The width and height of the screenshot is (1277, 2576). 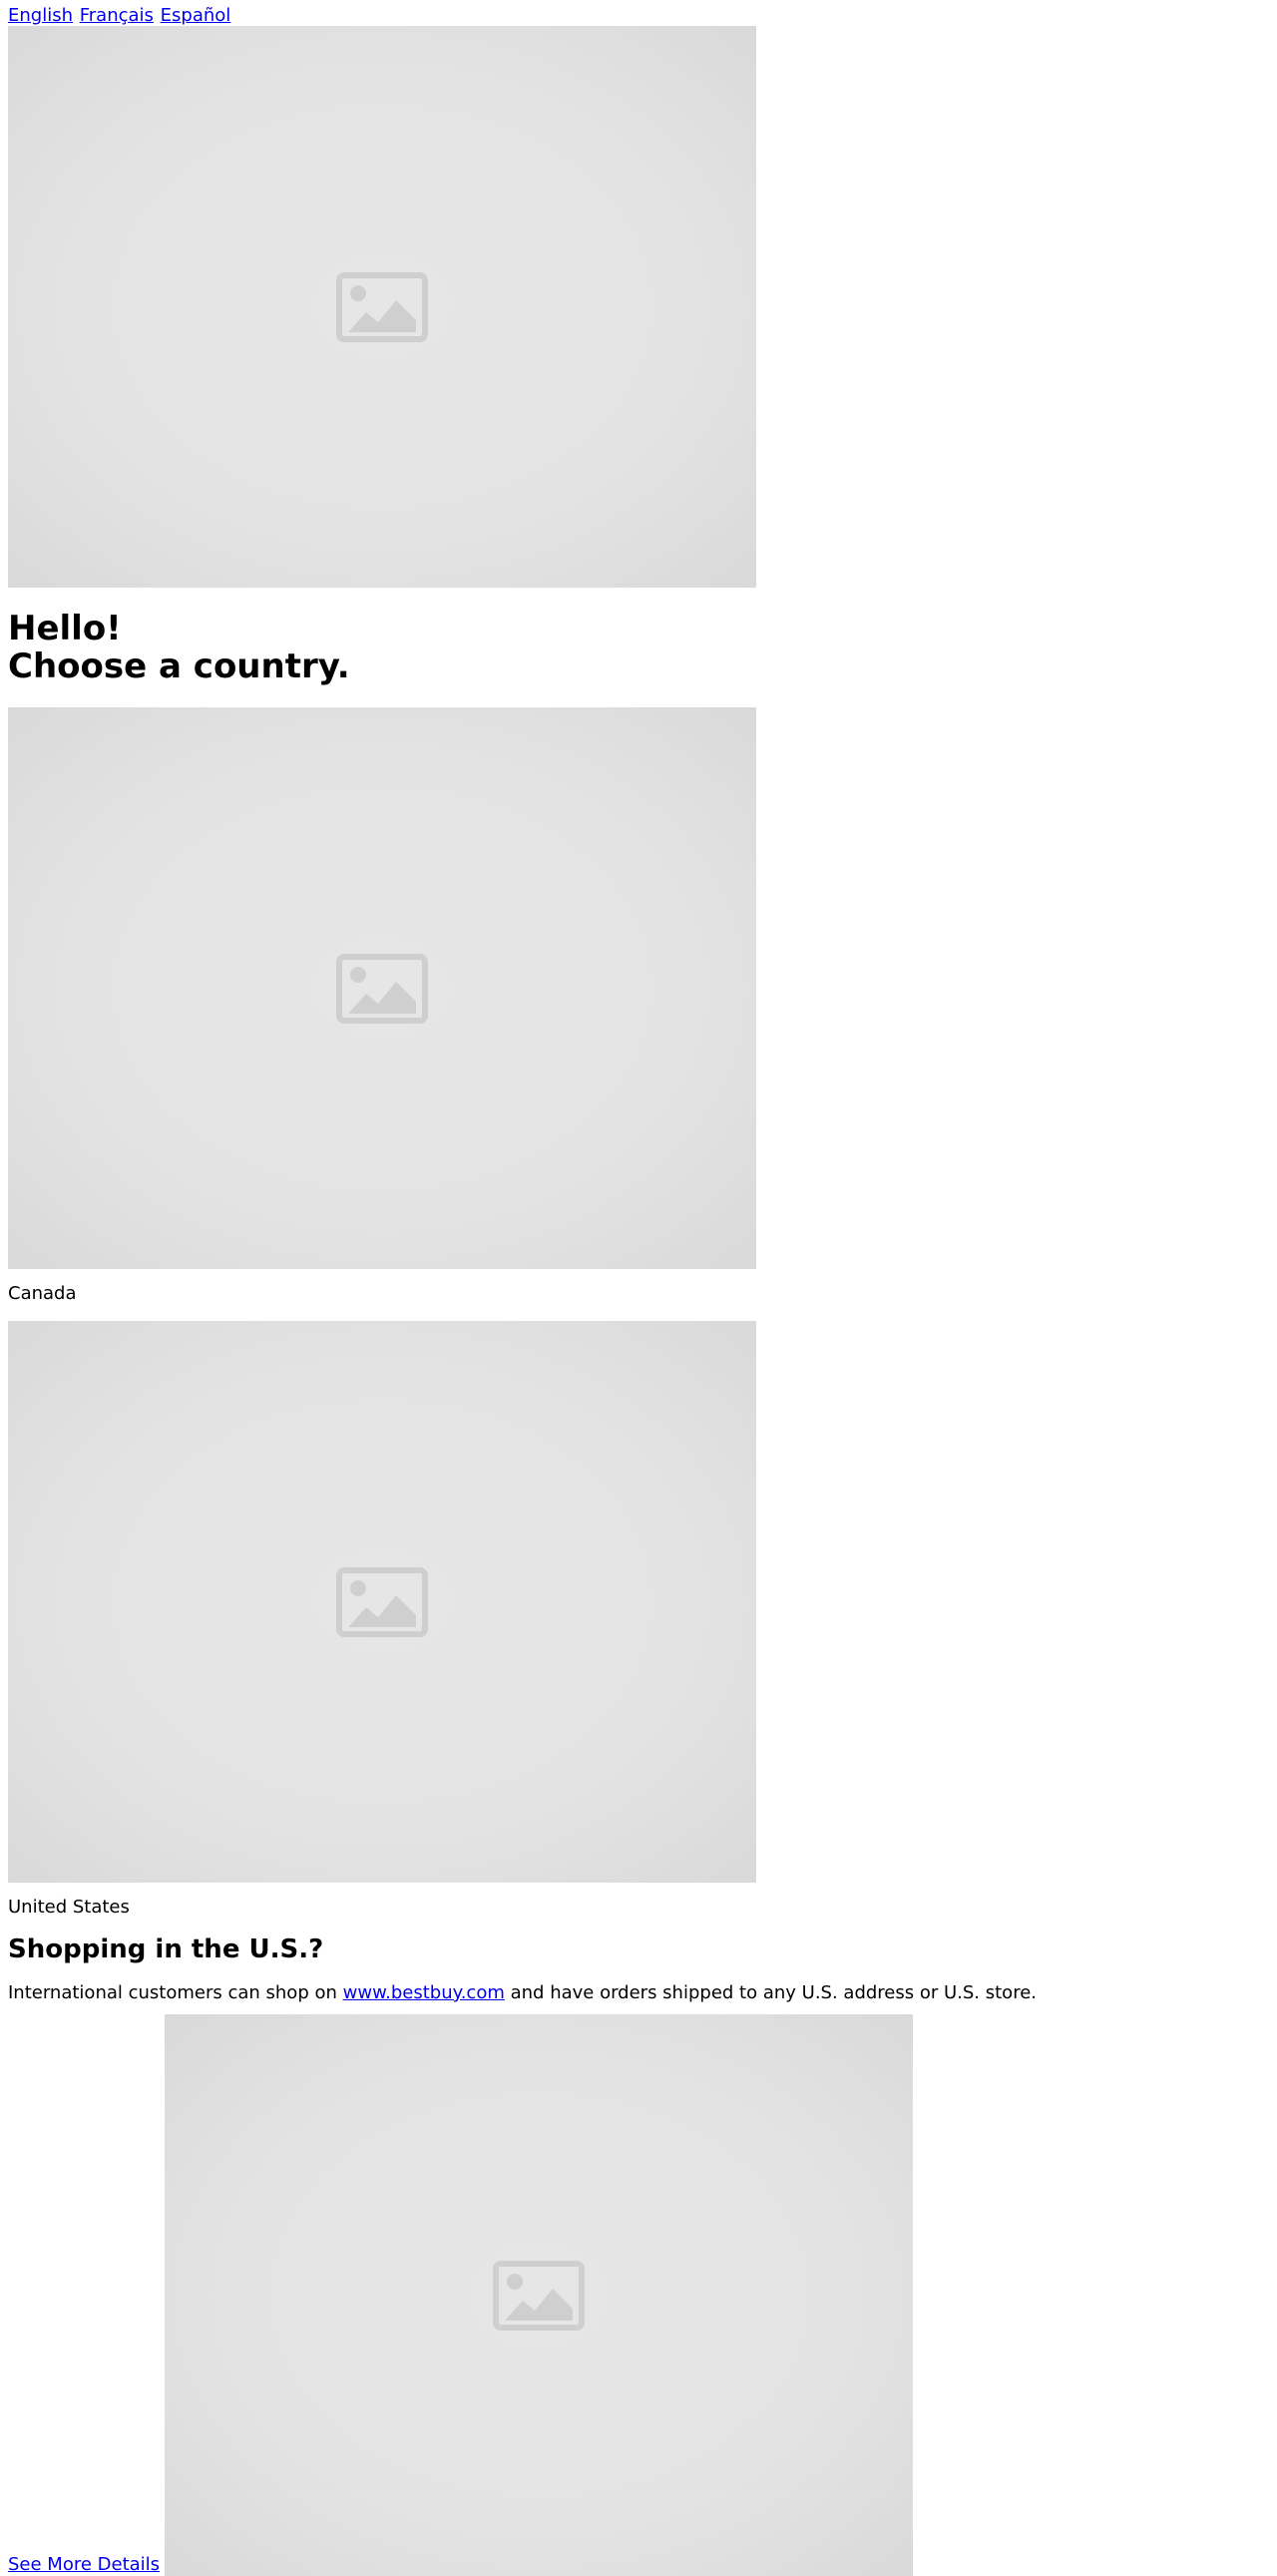 What do you see at coordinates (166, 1949) in the screenshot?
I see `us-shopping-heading: Shopping in the U.S.?` at bounding box center [166, 1949].